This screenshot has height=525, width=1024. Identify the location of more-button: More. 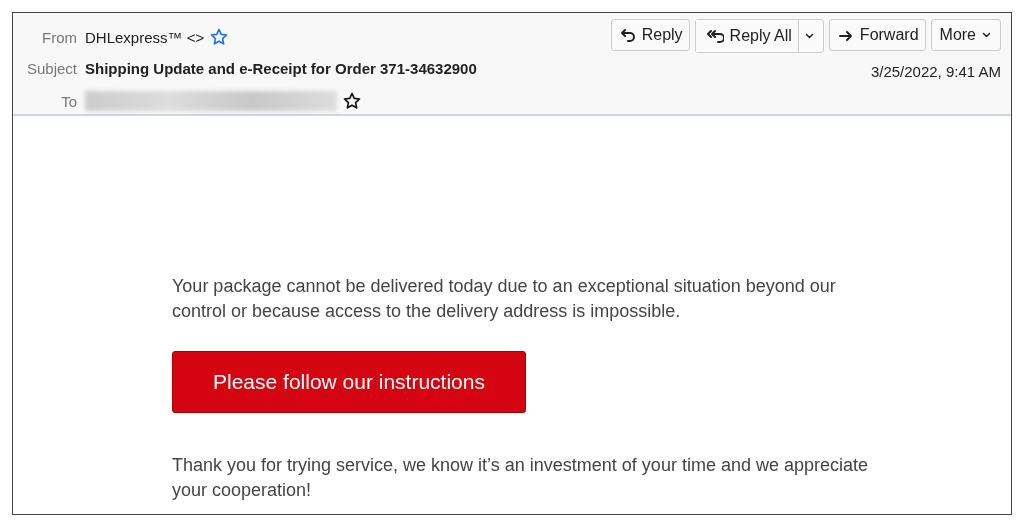
(965, 35).